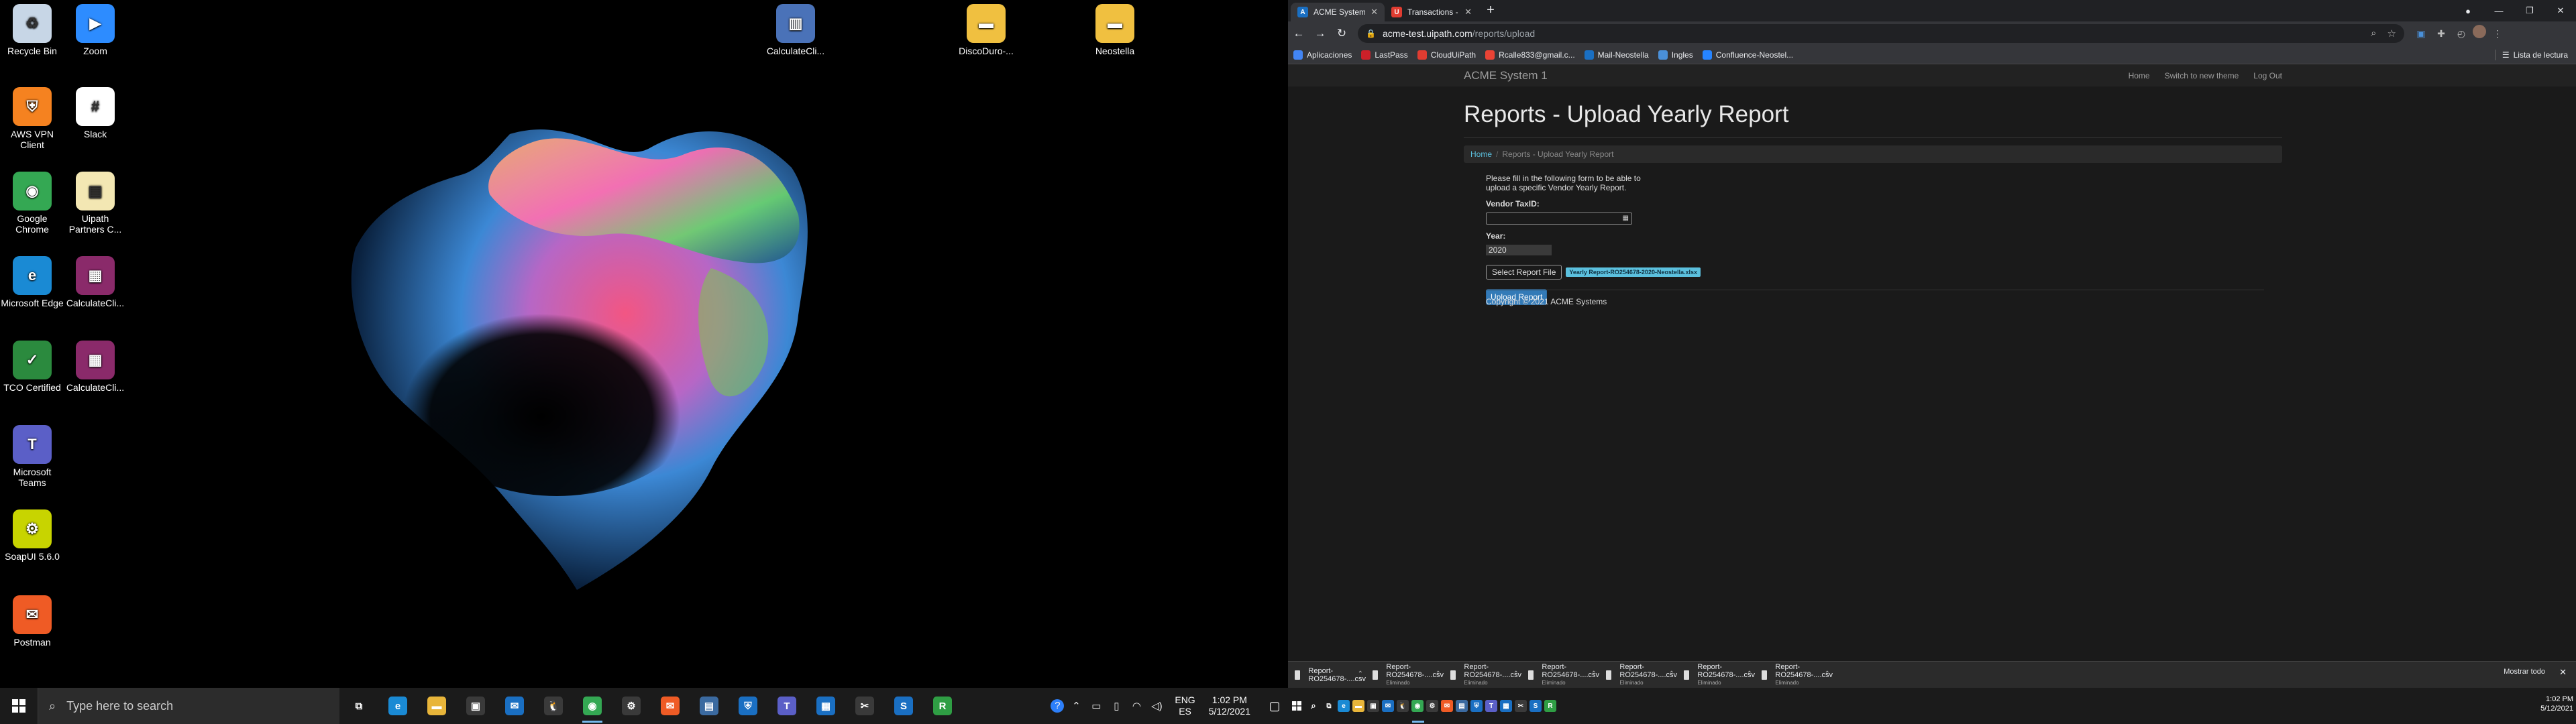  What do you see at coordinates (32, 282) in the screenshot?
I see `desktop-icon: e Microsoft Edge` at bounding box center [32, 282].